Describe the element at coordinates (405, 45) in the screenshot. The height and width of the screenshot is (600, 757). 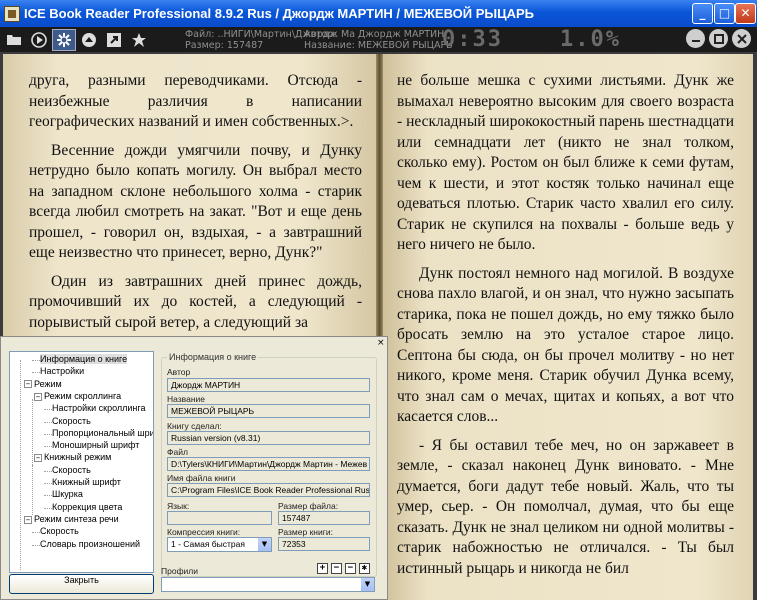
I see `title-value: МЕЖЕВОЙ РЫЦАРЬ` at that location.